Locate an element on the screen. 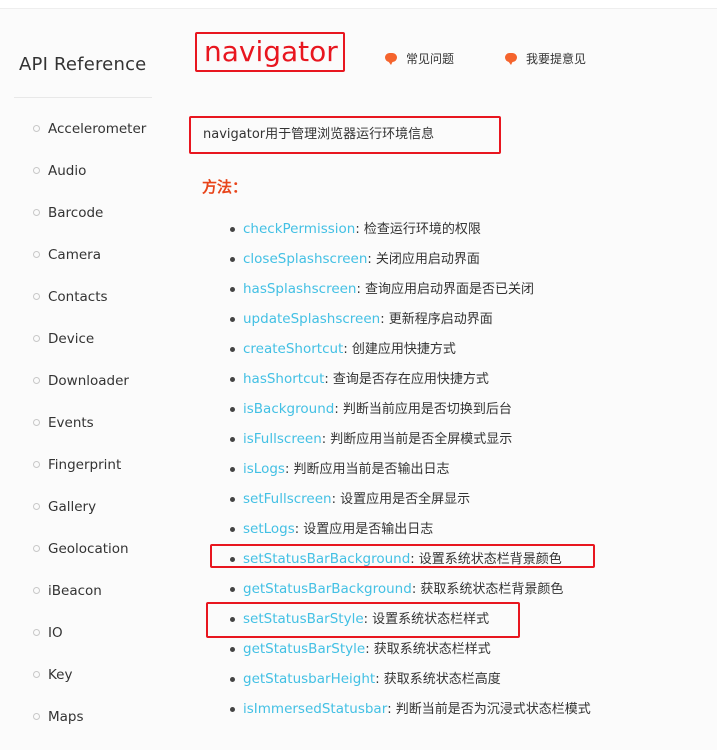 This screenshot has height=750, width=717. method-item-isfullscreen: isFullscreen: 判断应用当前是否全屏模式显示 is located at coordinates (420, 443).